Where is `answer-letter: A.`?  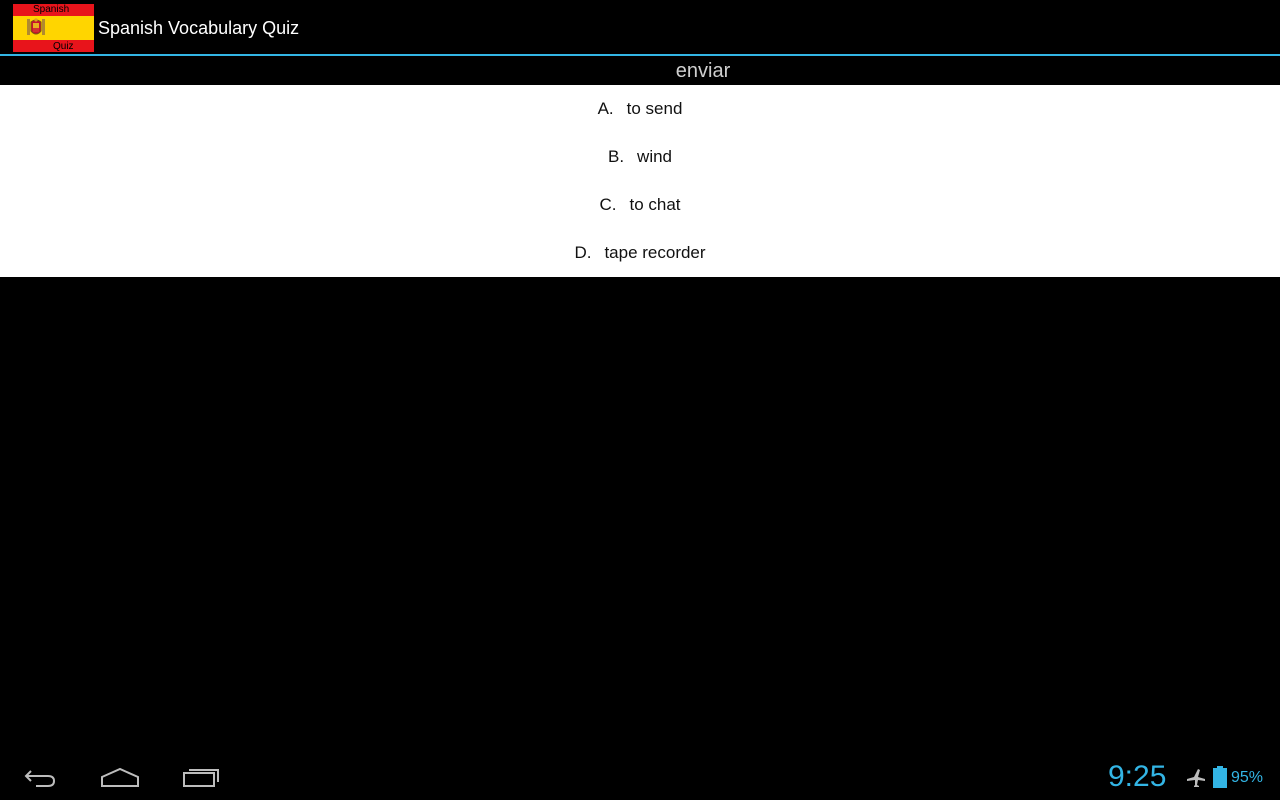 answer-letter: A. is located at coordinates (605, 108).